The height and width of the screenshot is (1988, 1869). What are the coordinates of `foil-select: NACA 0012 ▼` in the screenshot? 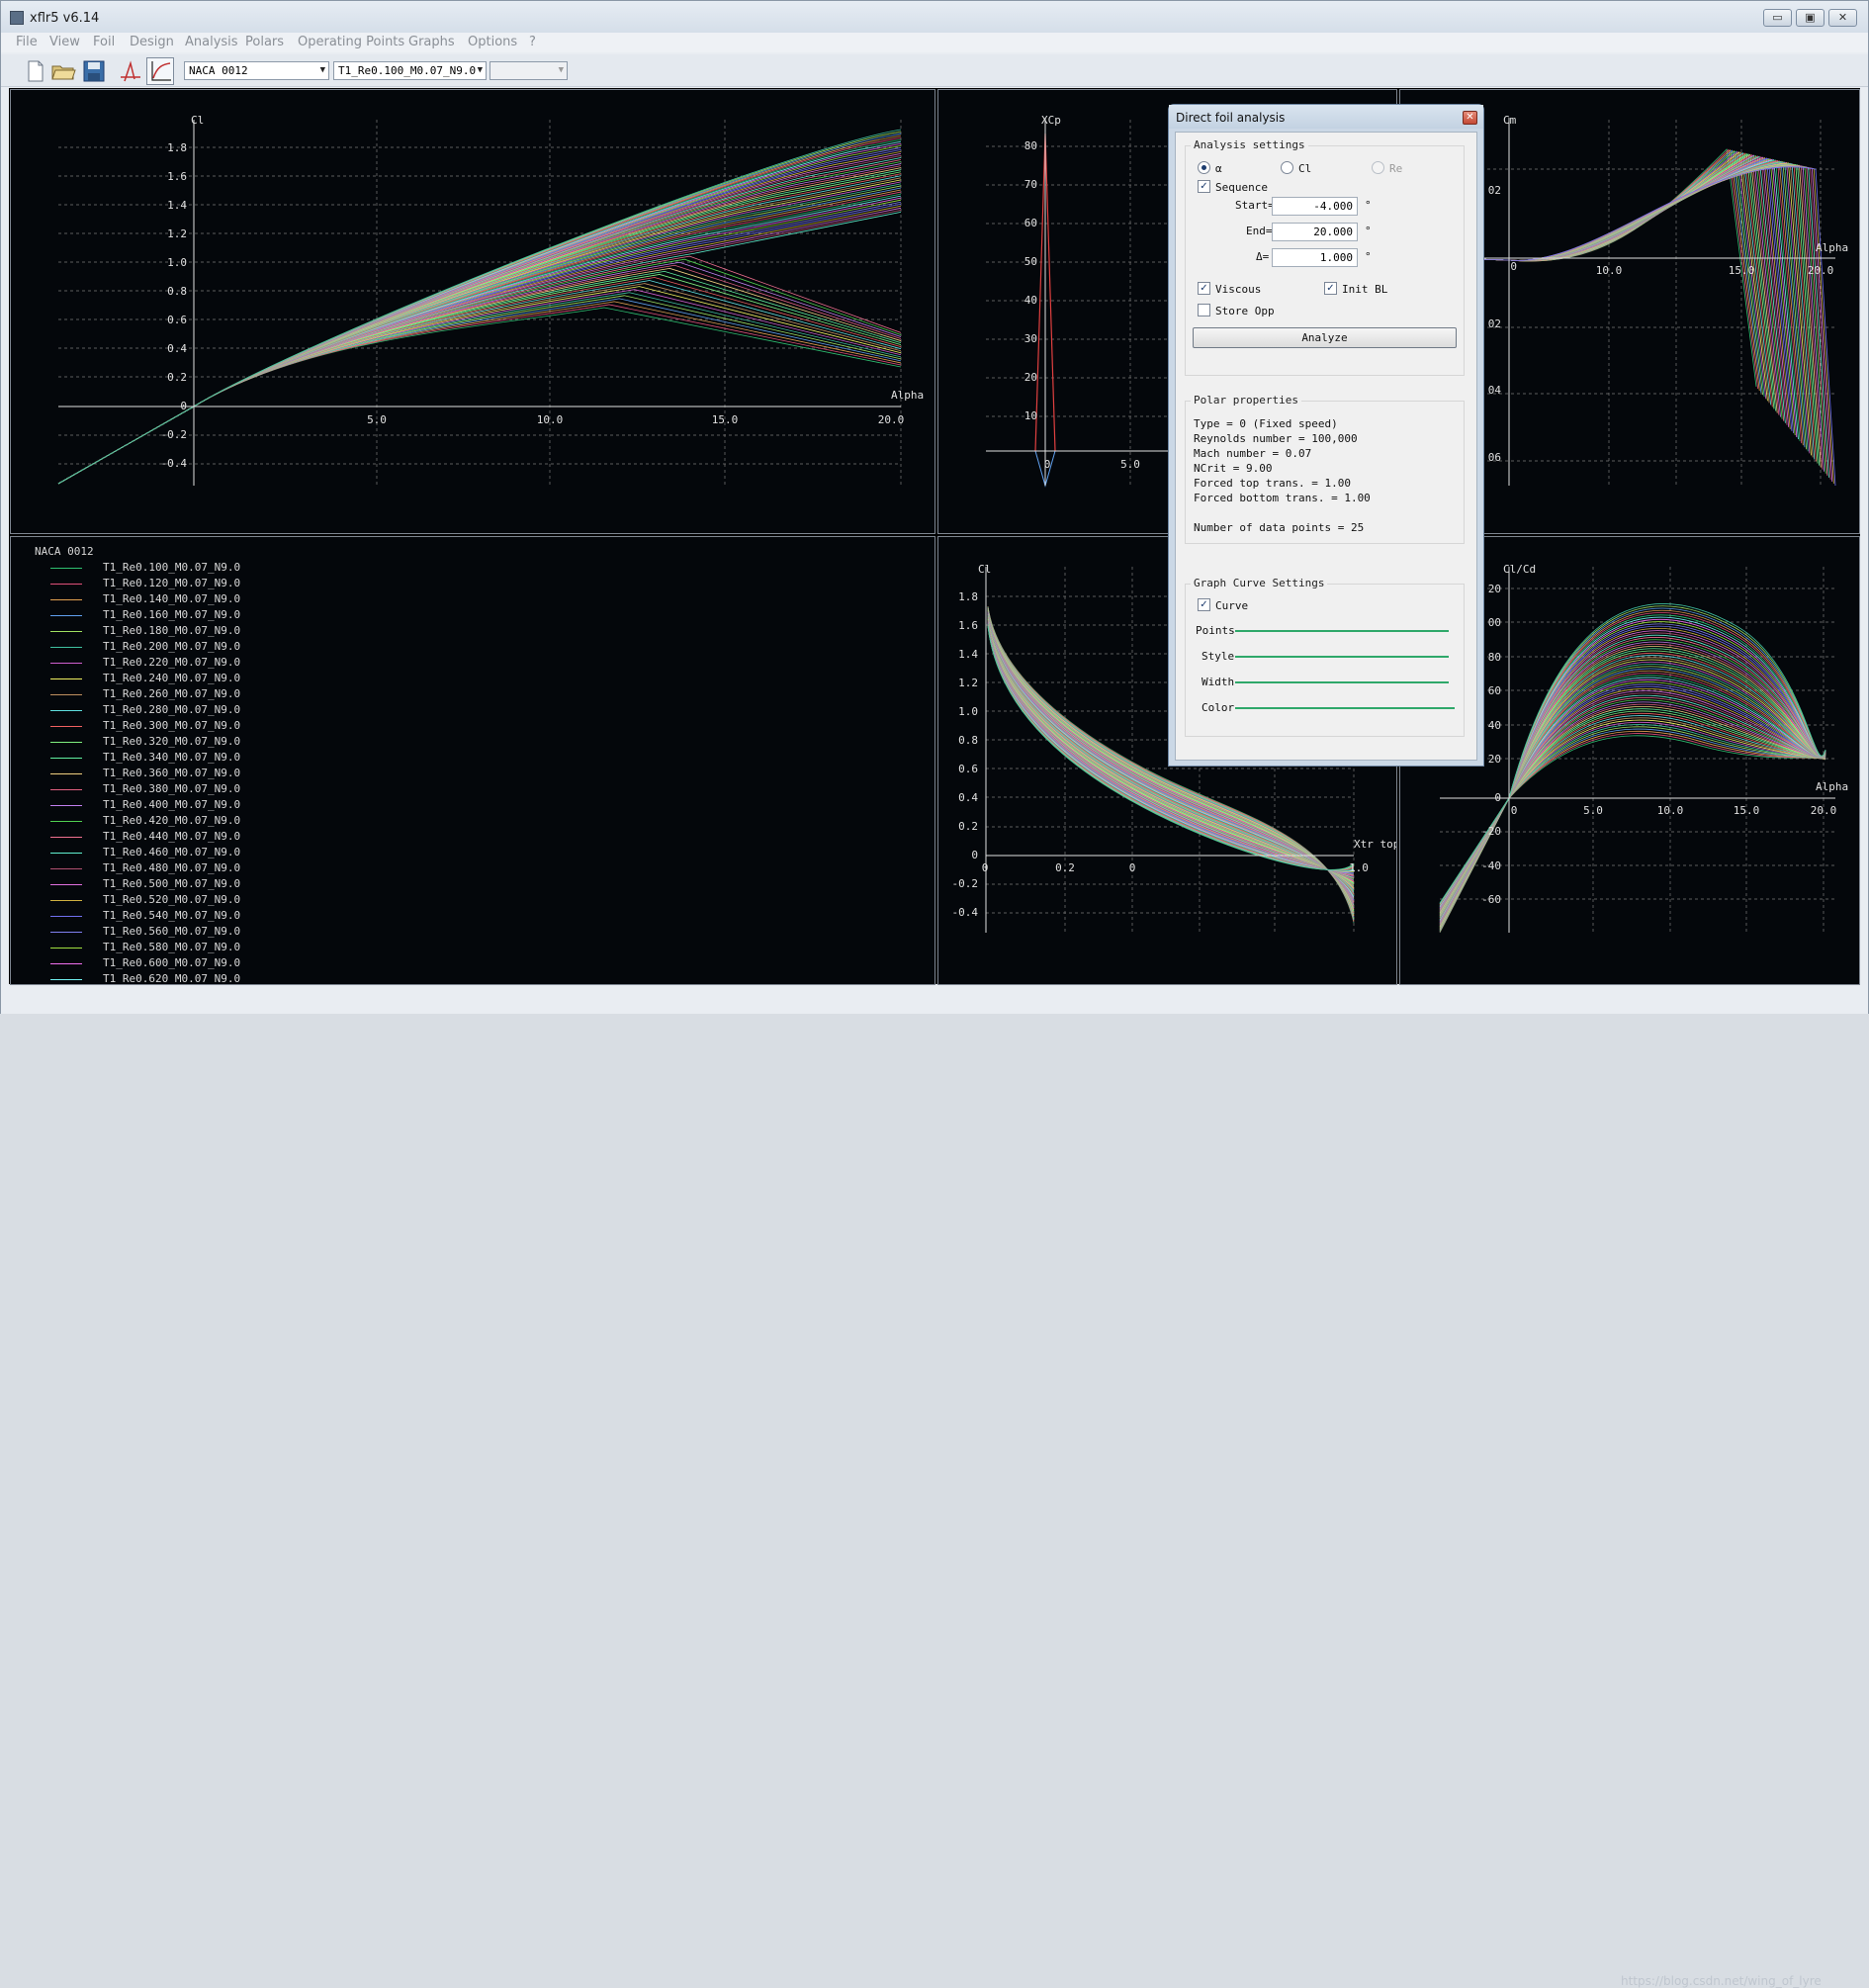 It's located at (257, 70).